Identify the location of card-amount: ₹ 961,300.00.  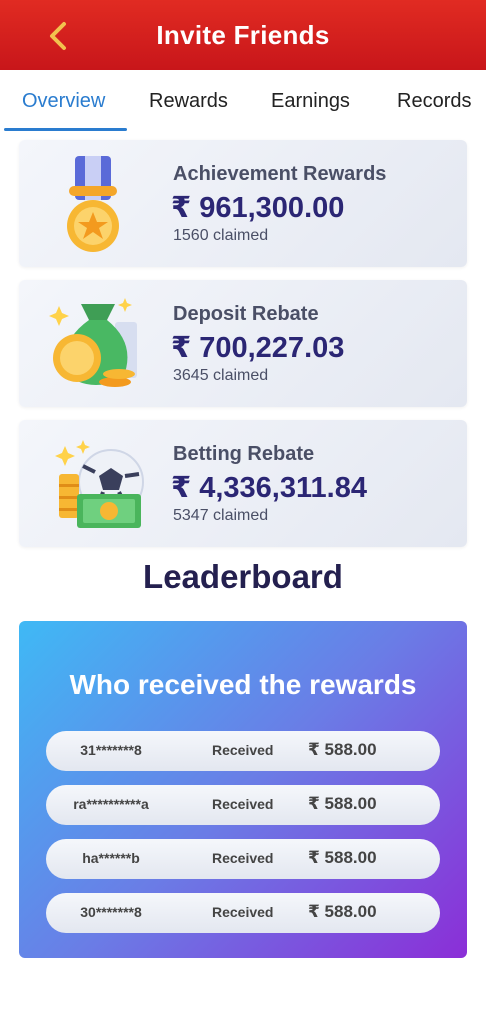
(258, 208).